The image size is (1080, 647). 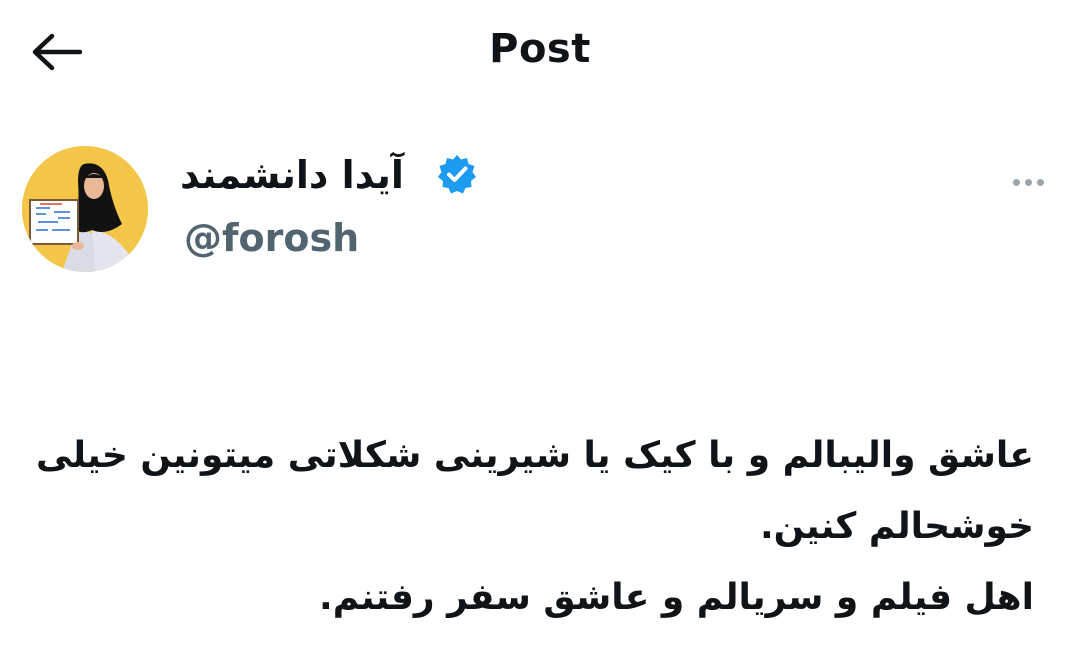 What do you see at coordinates (896, 526) in the screenshot?
I see `post-line: خوشحالم کنین.` at bounding box center [896, 526].